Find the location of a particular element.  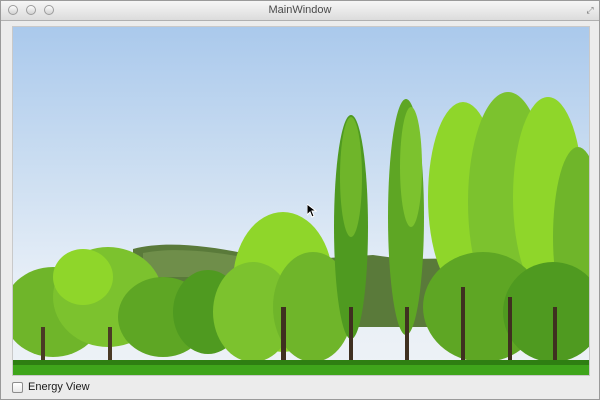

window-title: MainWindow is located at coordinates (300, 10).